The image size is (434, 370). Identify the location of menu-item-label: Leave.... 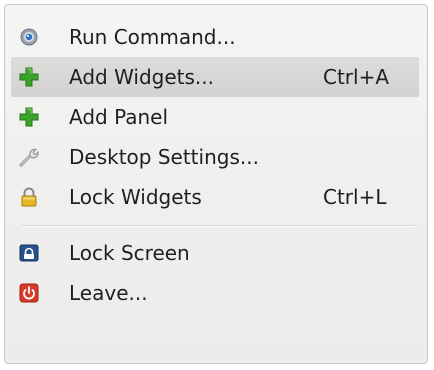
(108, 293).